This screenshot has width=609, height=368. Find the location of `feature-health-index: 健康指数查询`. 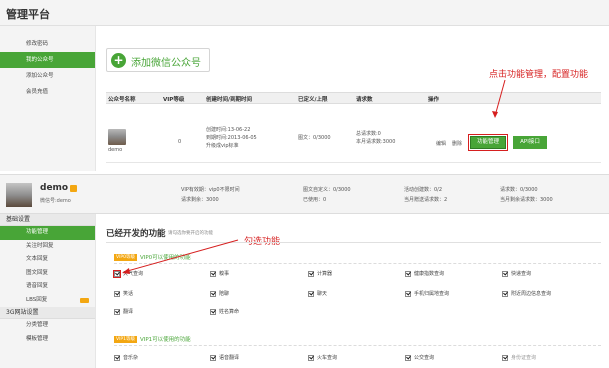

feature-health-index: 健康指数查询 is located at coordinates (424, 273).